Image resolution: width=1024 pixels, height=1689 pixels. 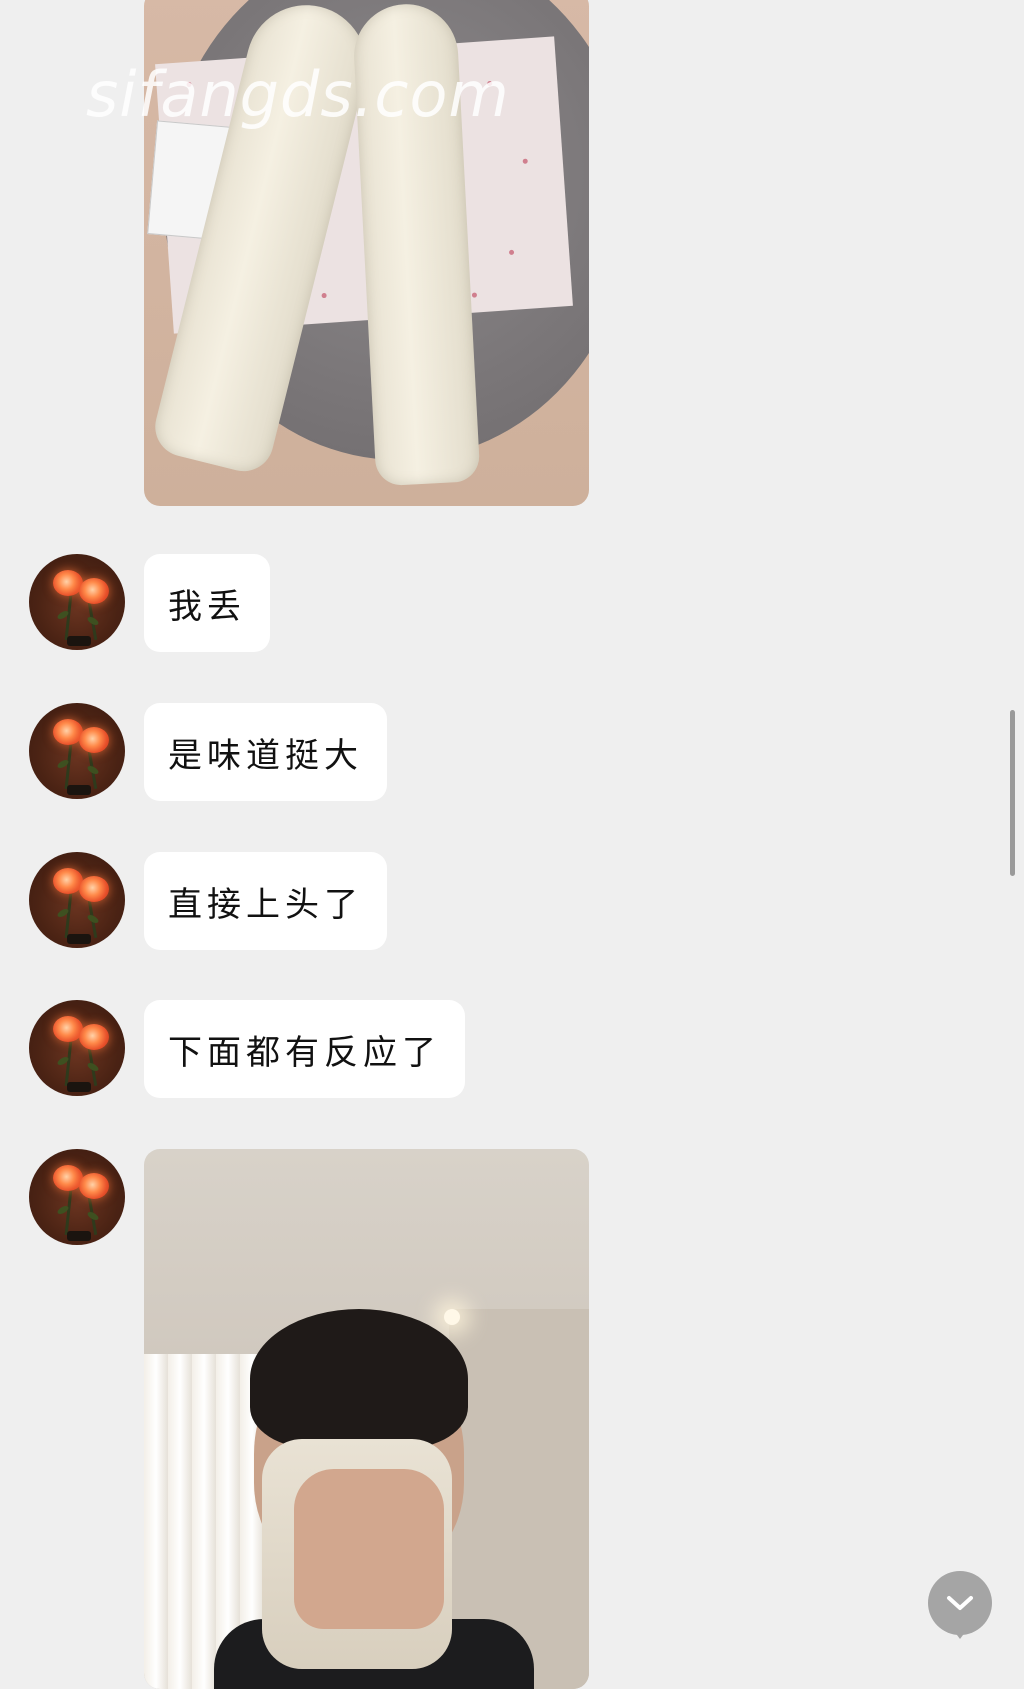 I want to click on image-message-selfie, so click(x=366, y=1419).